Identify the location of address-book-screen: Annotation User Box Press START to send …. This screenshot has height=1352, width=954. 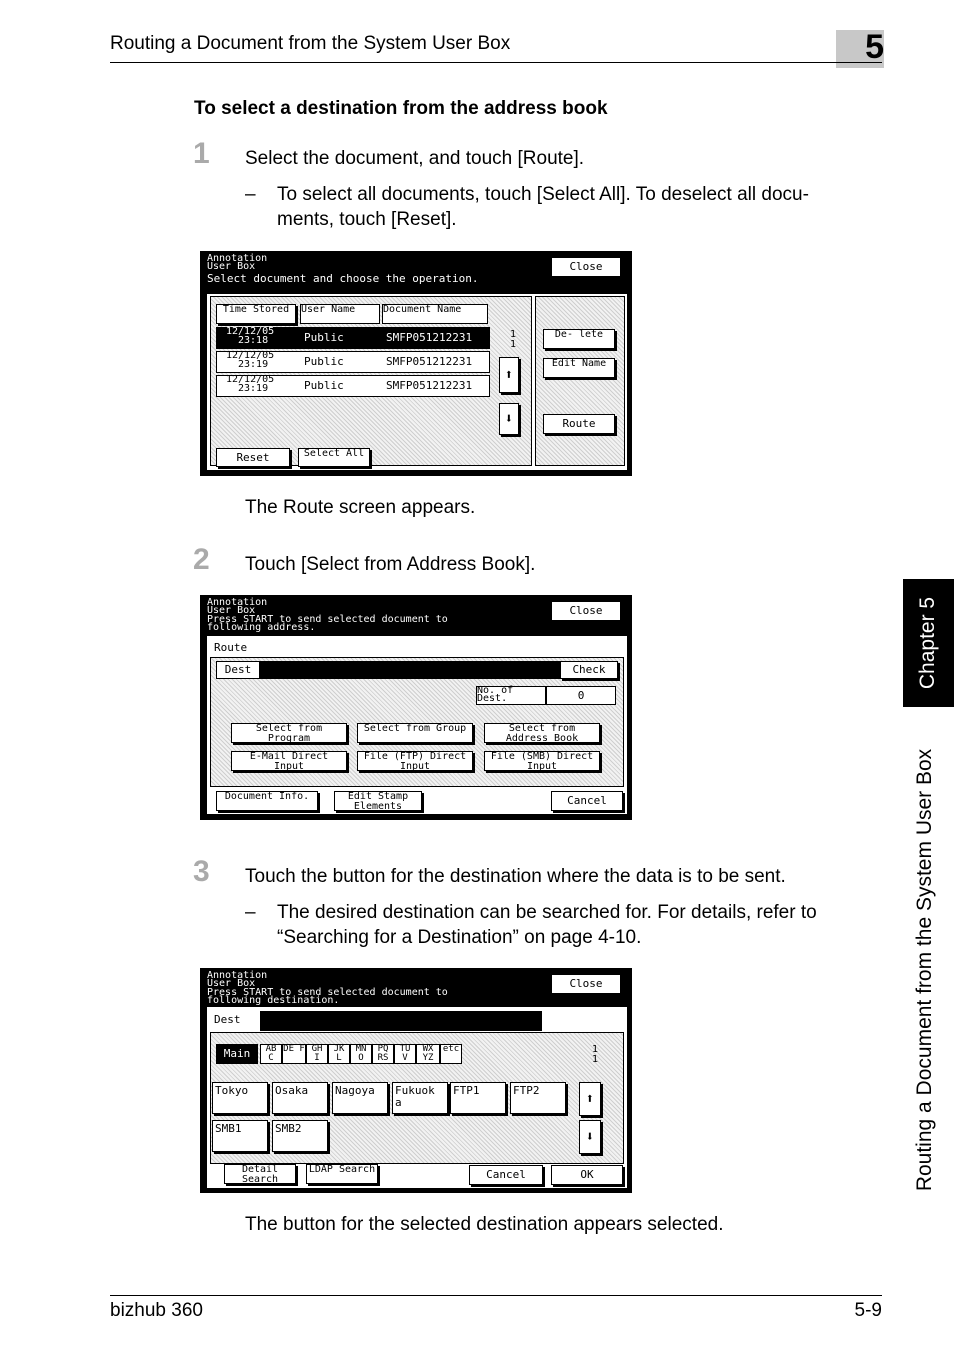
(416, 1080).